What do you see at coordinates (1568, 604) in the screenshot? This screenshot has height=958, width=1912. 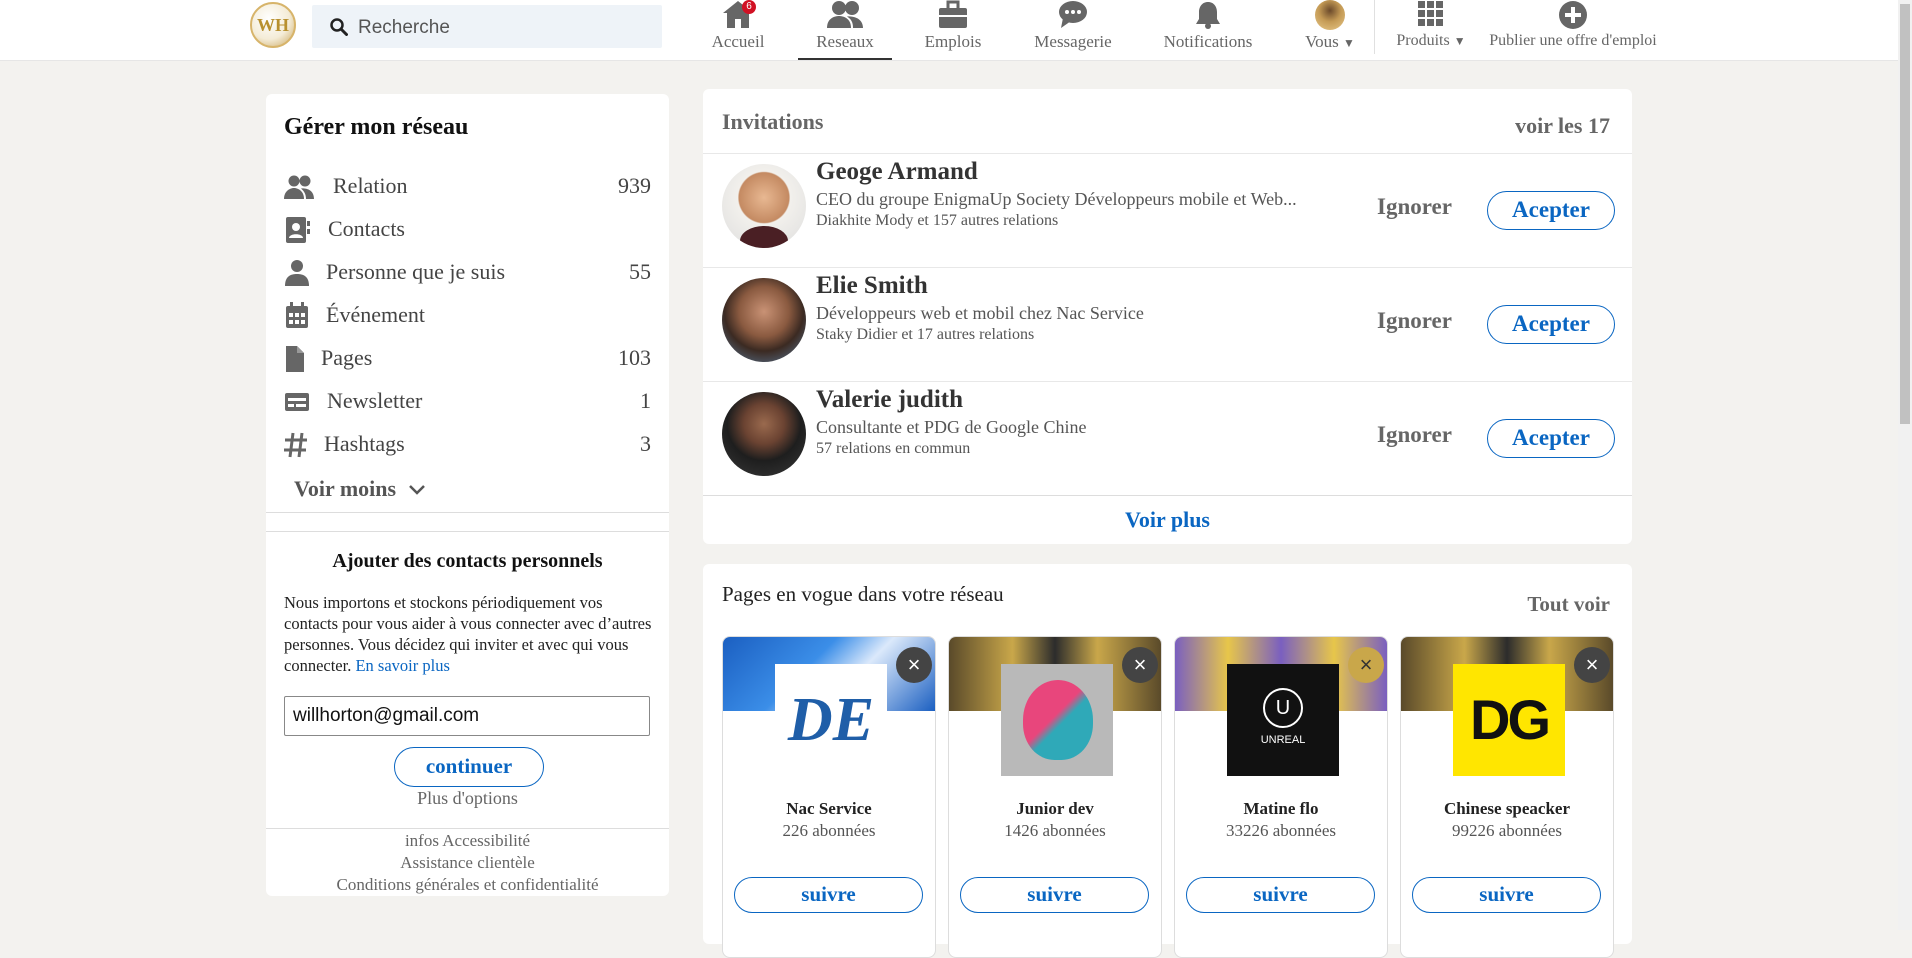 I see `see-all-pages-link: Tout voir` at bounding box center [1568, 604].